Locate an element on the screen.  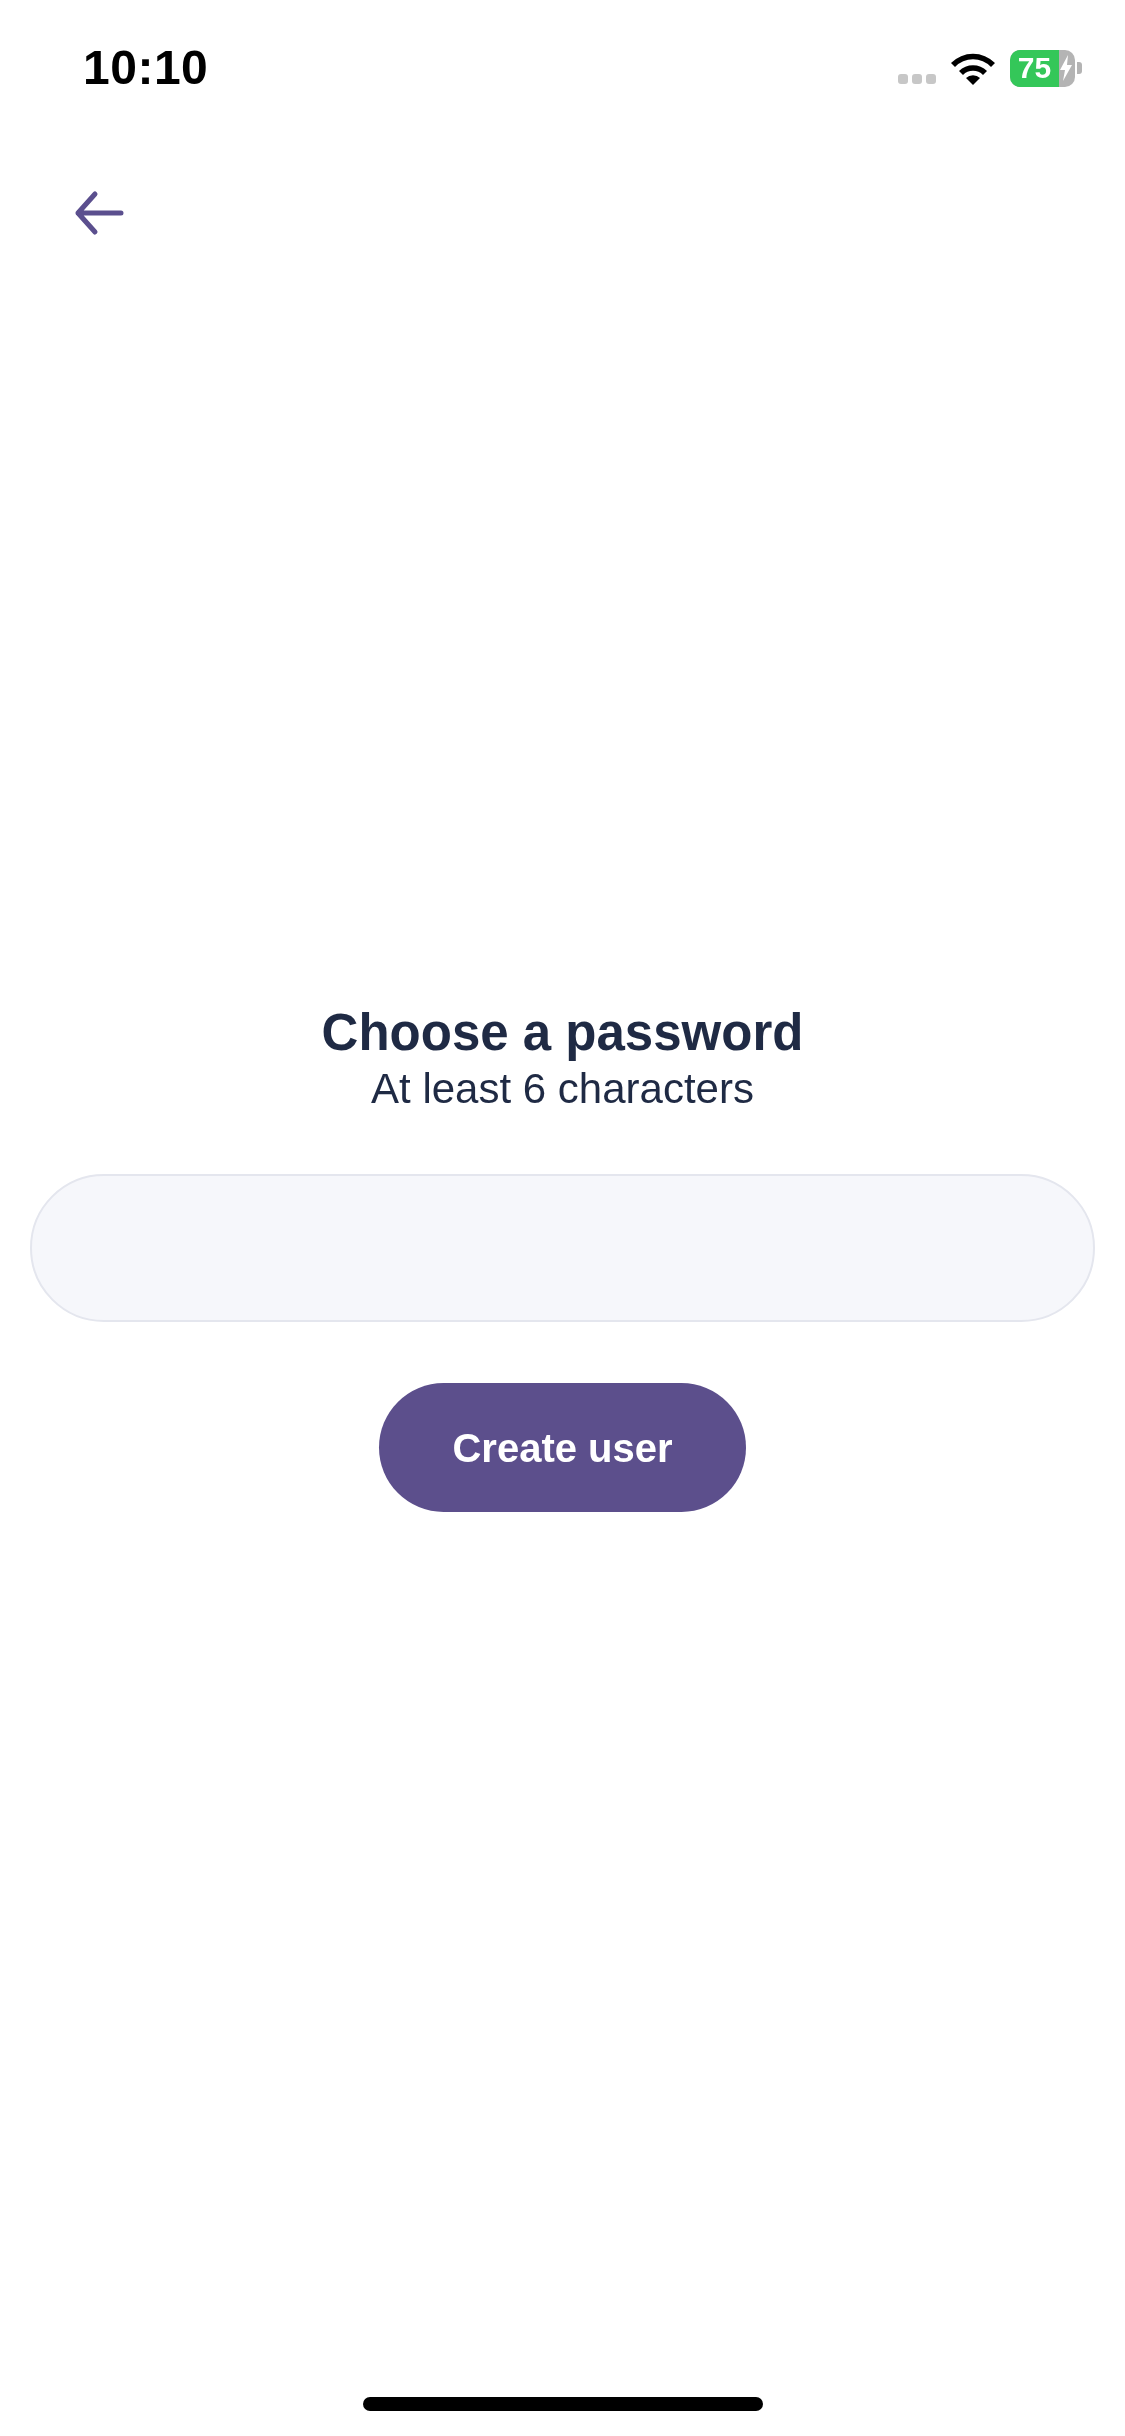
create-user-button: Create user is located at coordinates (562, 1447).